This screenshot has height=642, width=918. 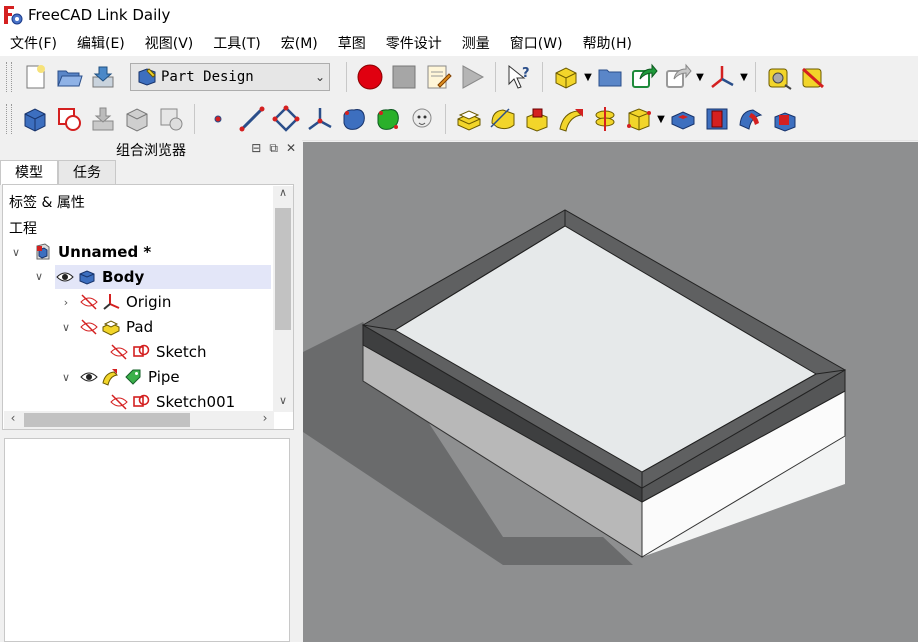 I want to click on float-icon: ⧉, so click(x=273, y=148).